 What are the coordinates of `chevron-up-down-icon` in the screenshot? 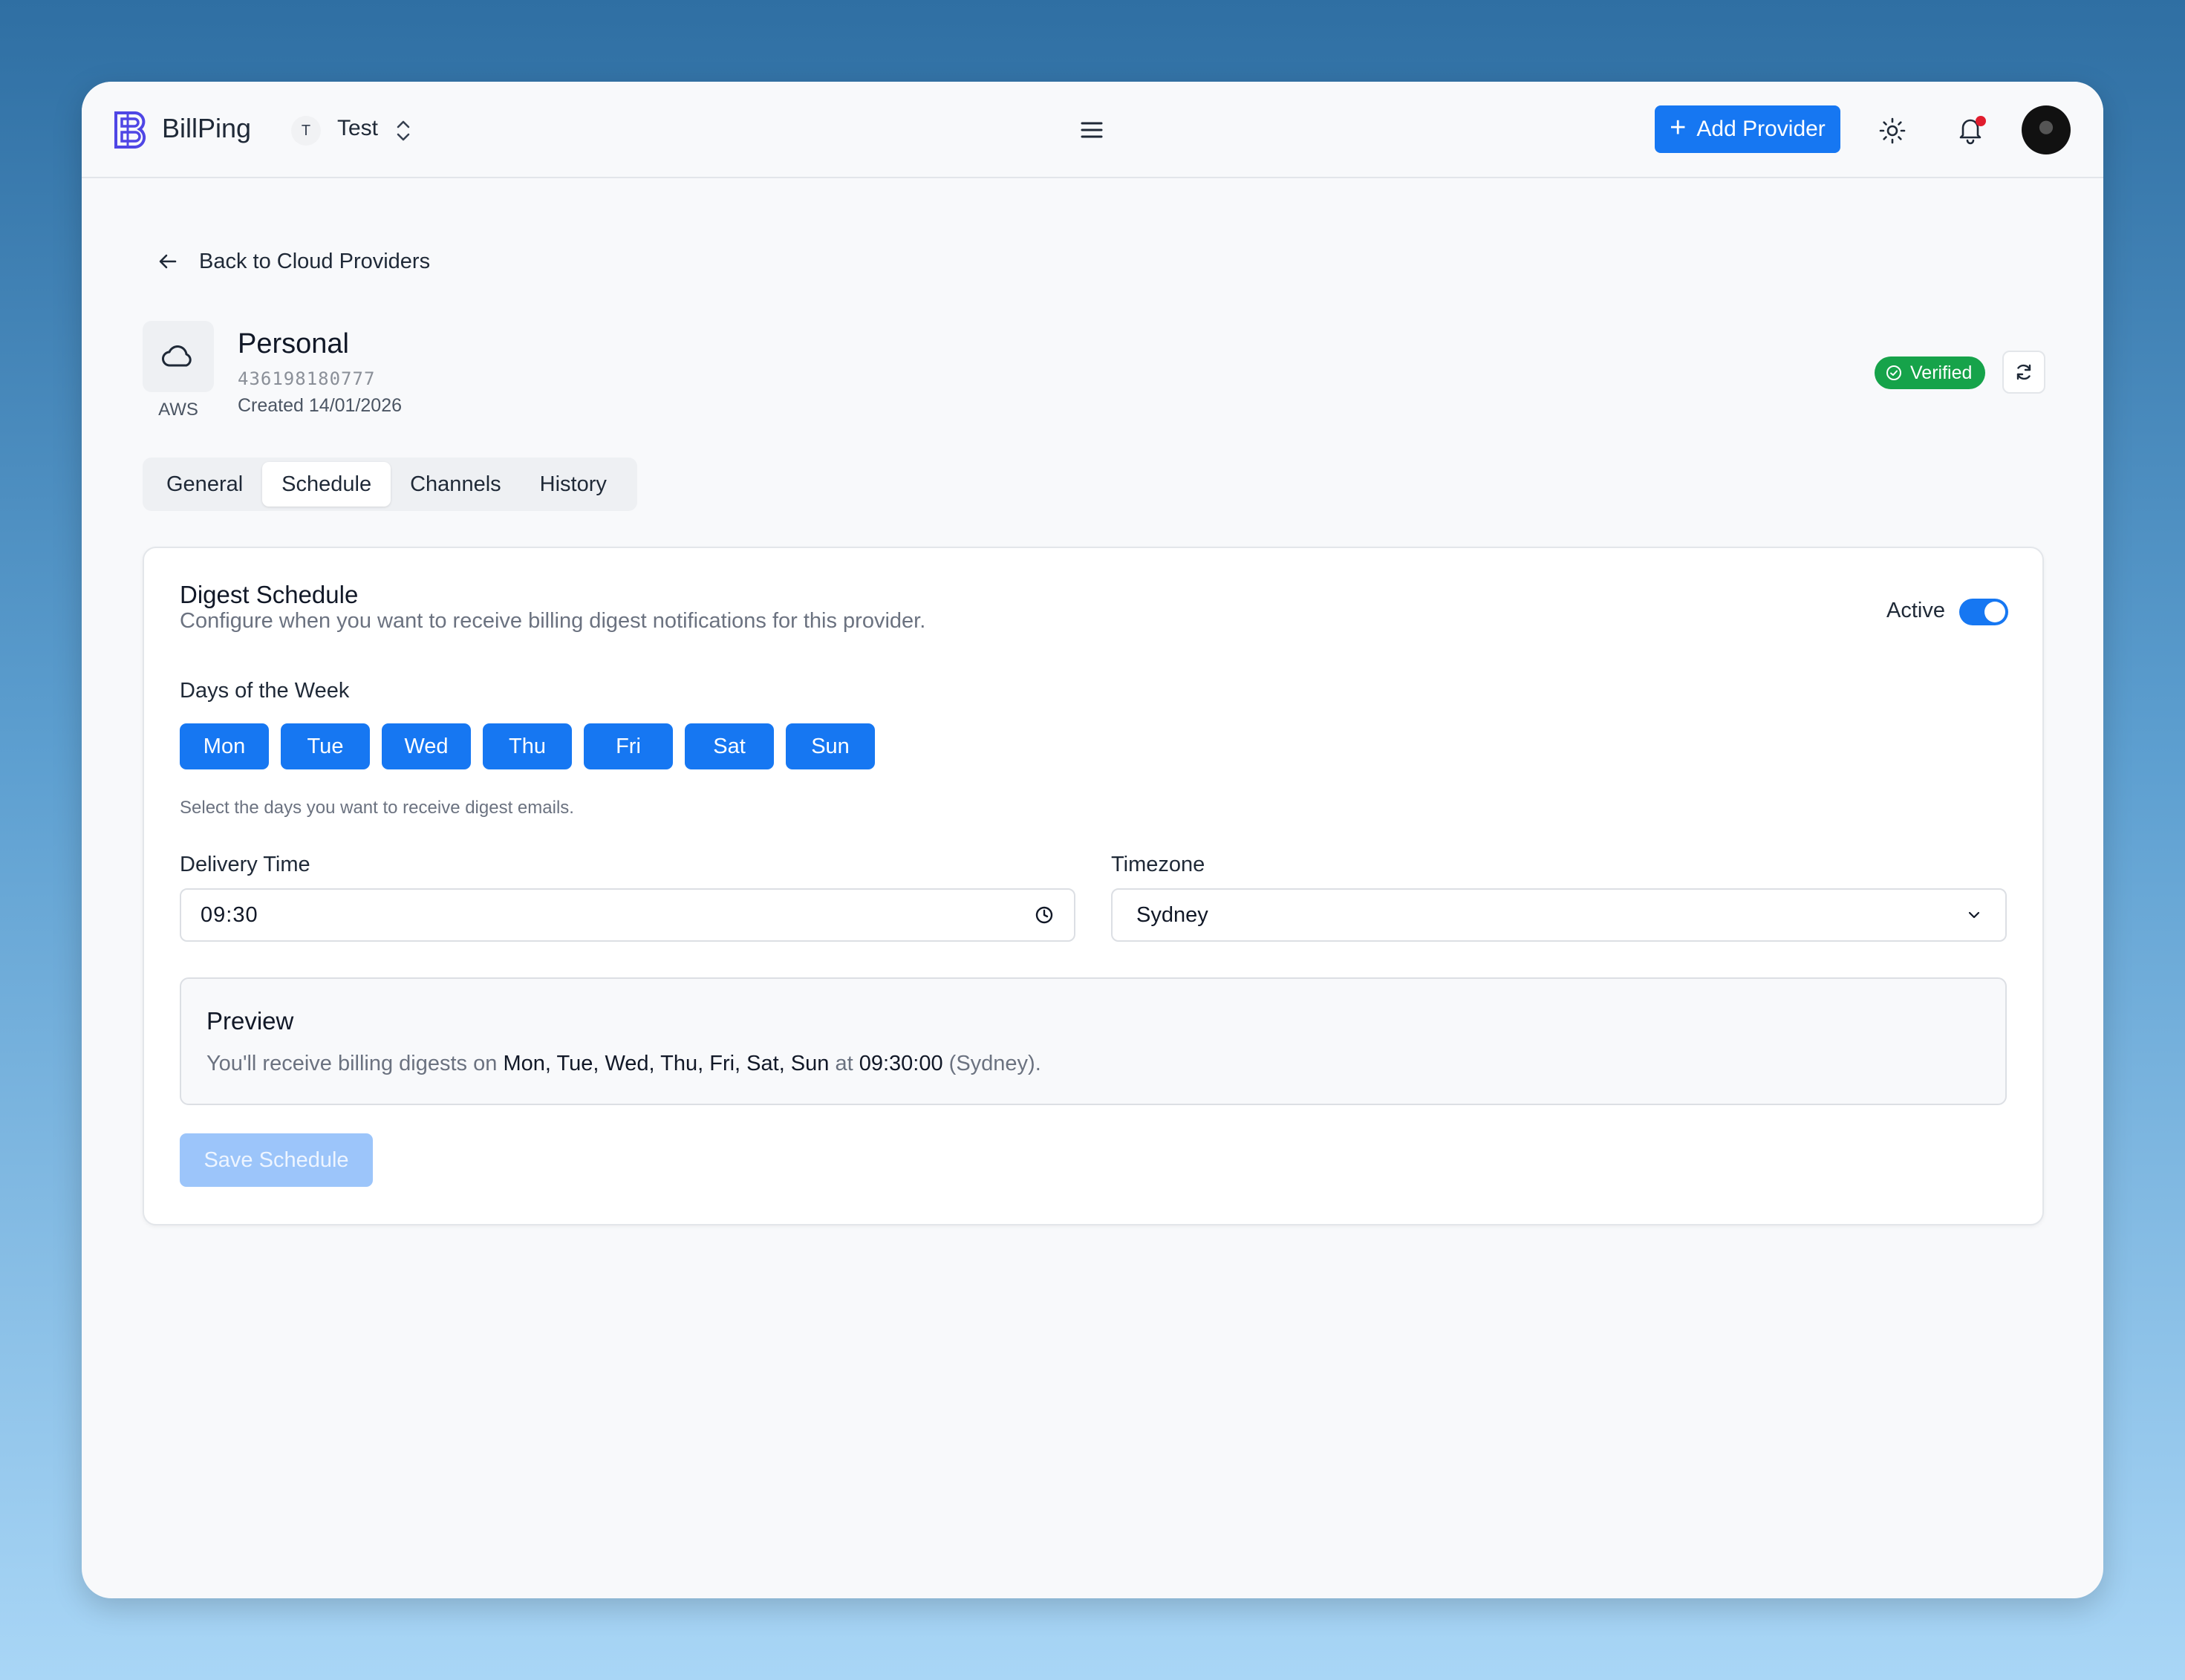 It's located at (403, 131).